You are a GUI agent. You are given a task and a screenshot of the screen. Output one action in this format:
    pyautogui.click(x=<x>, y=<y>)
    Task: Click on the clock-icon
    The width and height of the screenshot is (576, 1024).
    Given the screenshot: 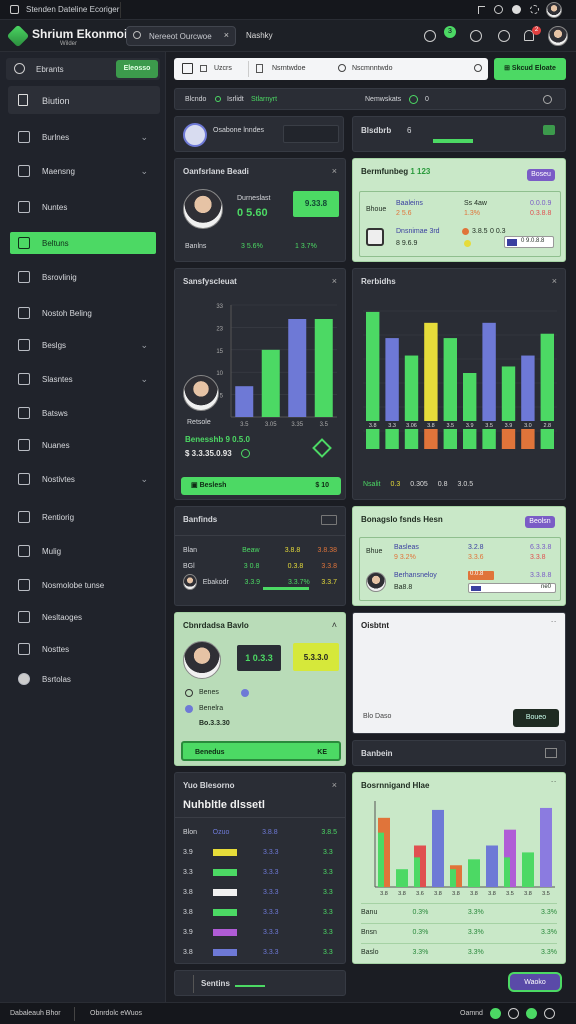 What is the action you would take?
    pyautogui.click(x=504, y=36)
    